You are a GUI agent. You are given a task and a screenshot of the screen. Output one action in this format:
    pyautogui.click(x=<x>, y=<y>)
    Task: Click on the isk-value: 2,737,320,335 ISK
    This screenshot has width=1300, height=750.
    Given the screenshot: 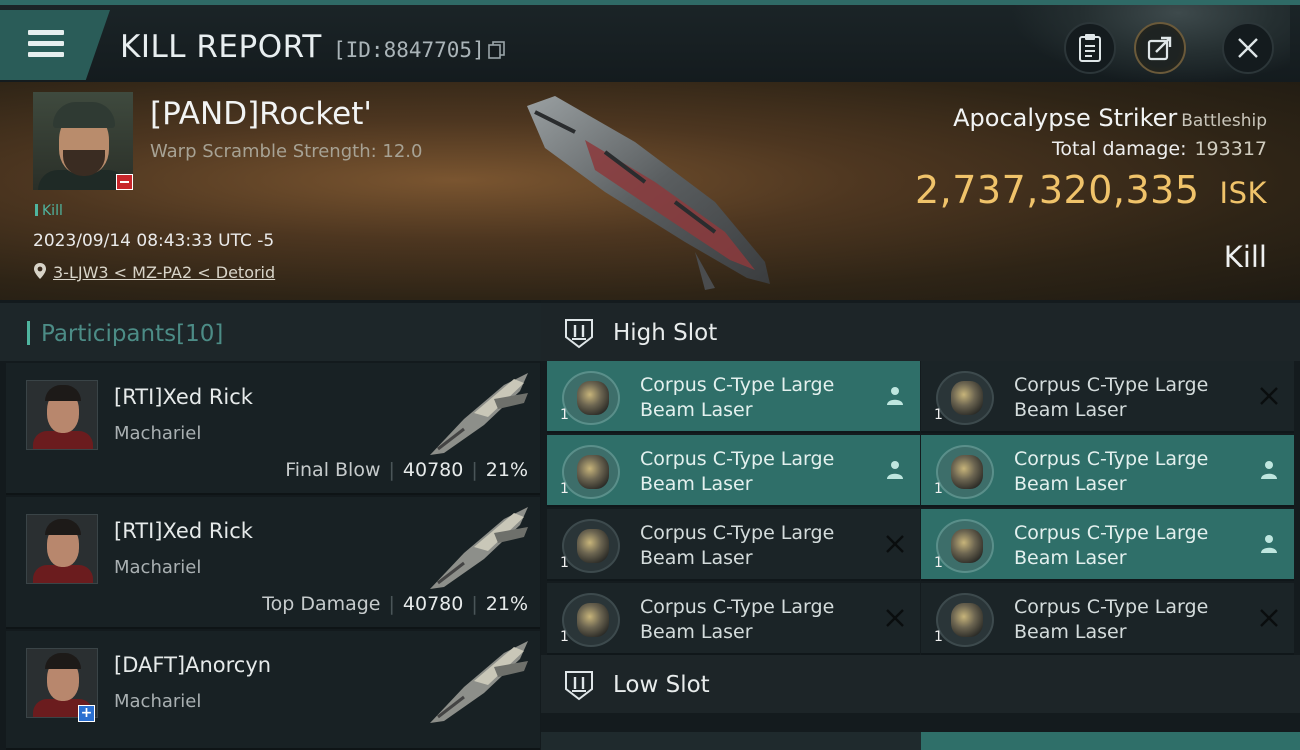 What is the action you would take?
    pyautogui.click(x=1091, y=190)
    